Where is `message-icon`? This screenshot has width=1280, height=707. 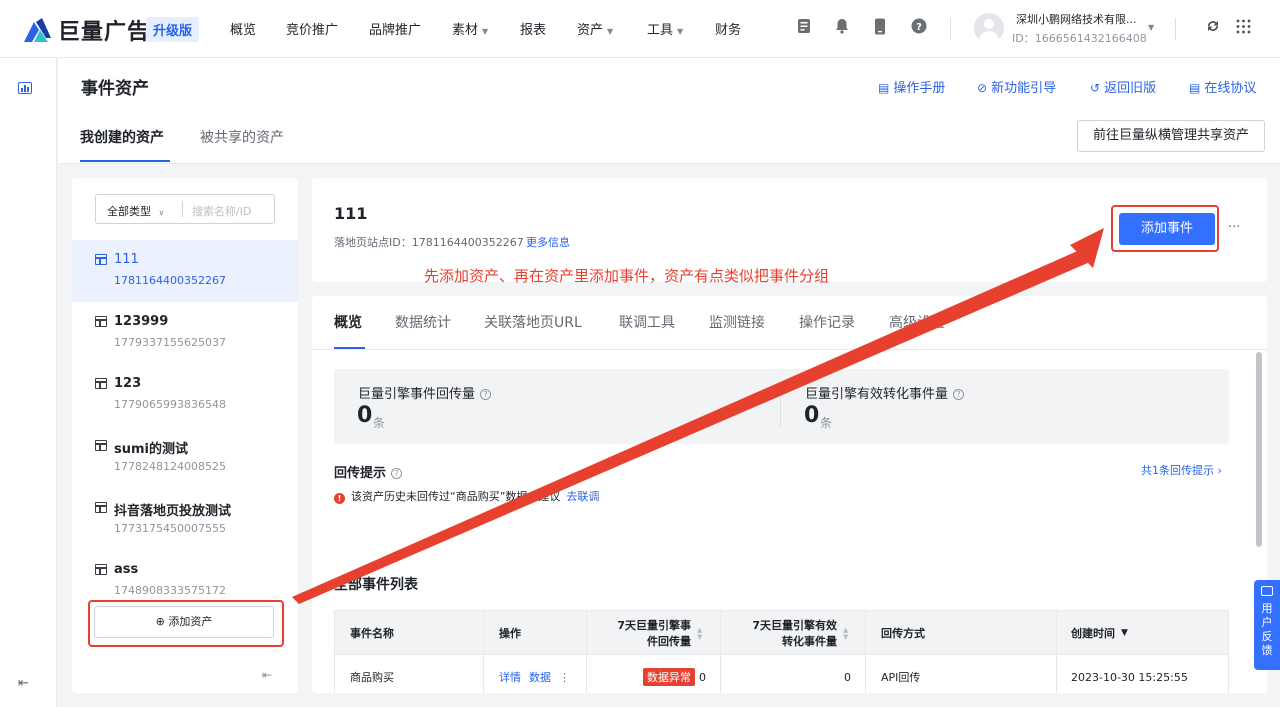 message-icon is located at coordinates (1267, 591).